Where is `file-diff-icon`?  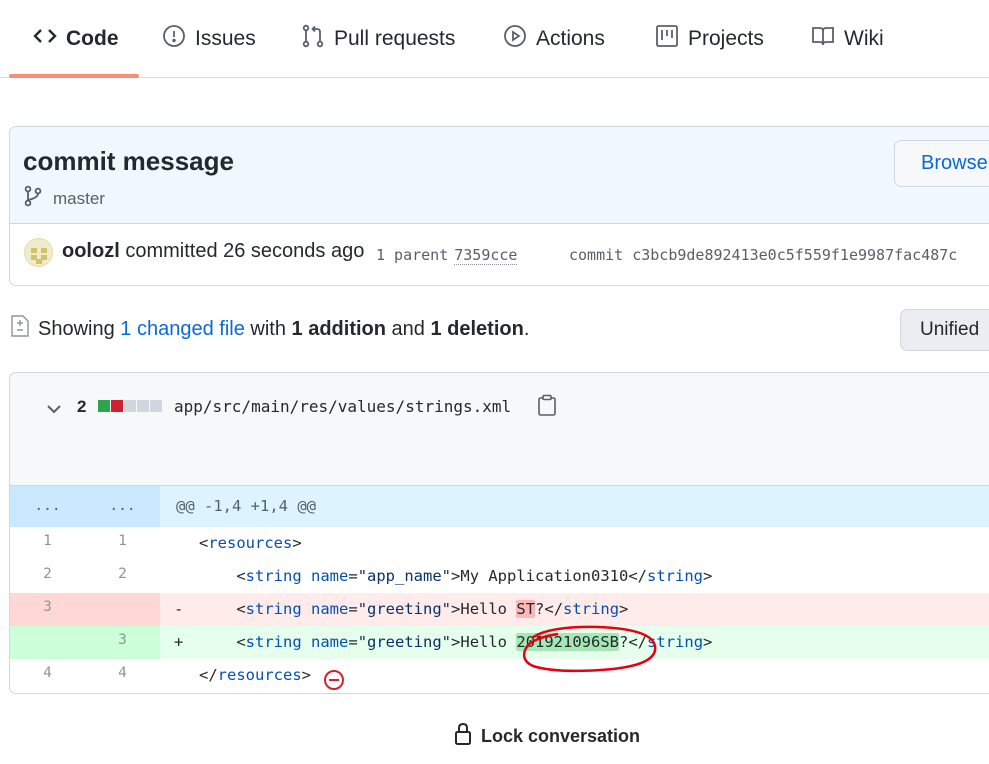
file-diff-icon is located at coordinates (20, 329).